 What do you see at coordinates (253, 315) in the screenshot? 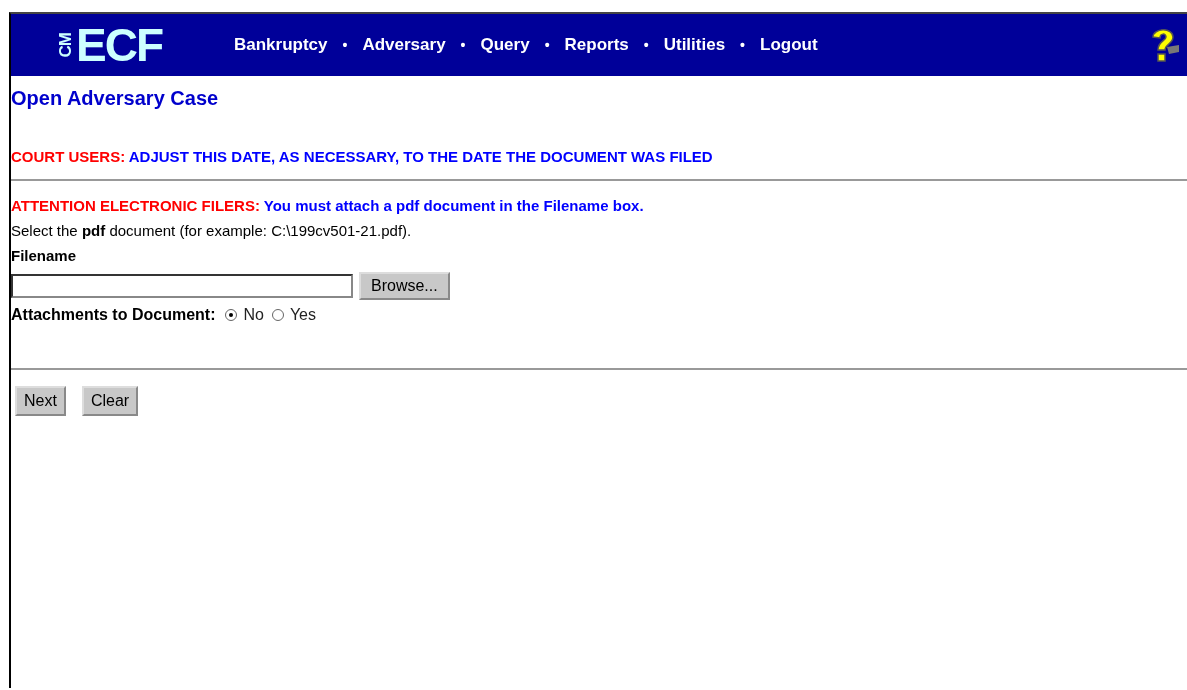
I see `radio-label: No` at bounding box center [253, 315].